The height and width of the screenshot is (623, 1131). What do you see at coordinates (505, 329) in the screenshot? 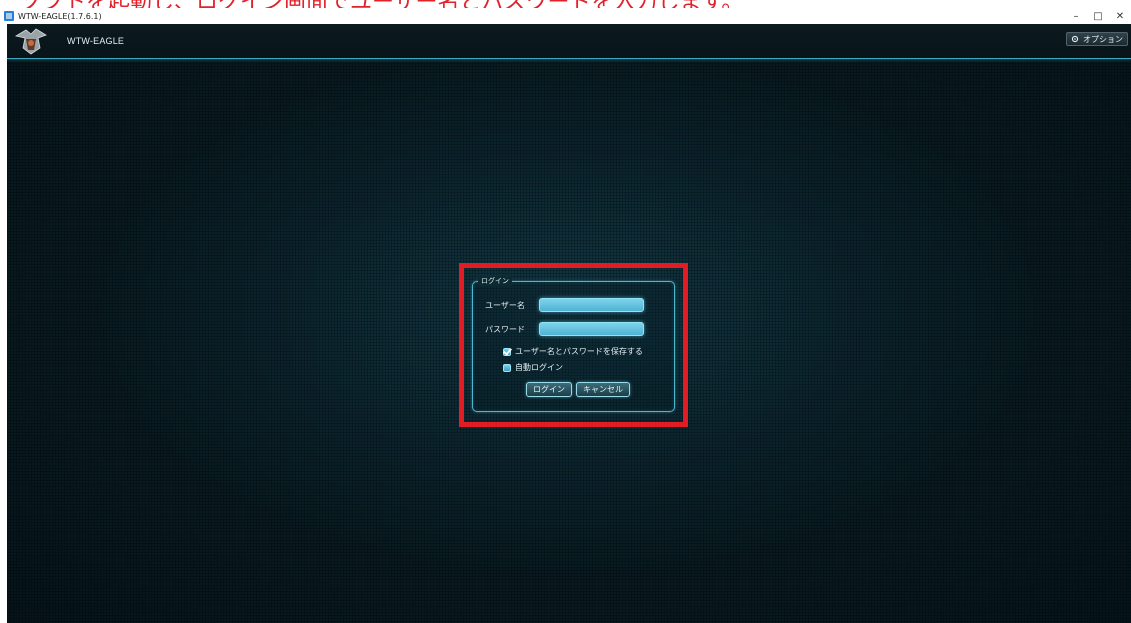
I see `password-label: パスワード` at bounding box center [505, 329].